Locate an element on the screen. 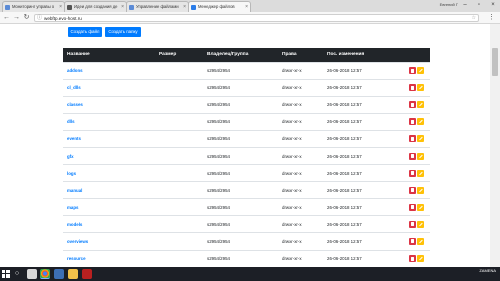 This screenshot has height=281, width=500. filezilla-icon is located at coordinates (87, 274).